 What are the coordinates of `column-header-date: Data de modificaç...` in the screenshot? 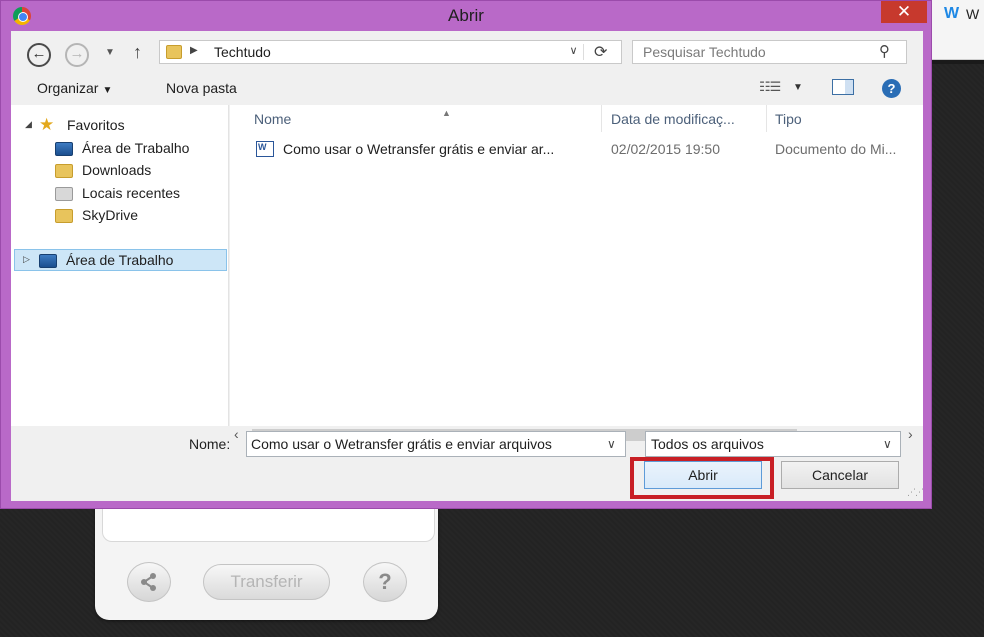 It's located at (673, 119).